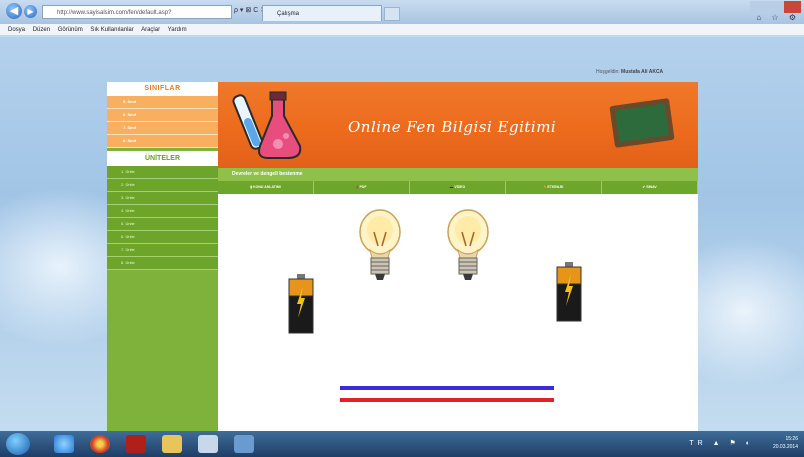 The image size is (804, 457). Describe the element at coordinates (162, 198) in the screenshot. I see `unit-item: 3. Ünite` at that location.